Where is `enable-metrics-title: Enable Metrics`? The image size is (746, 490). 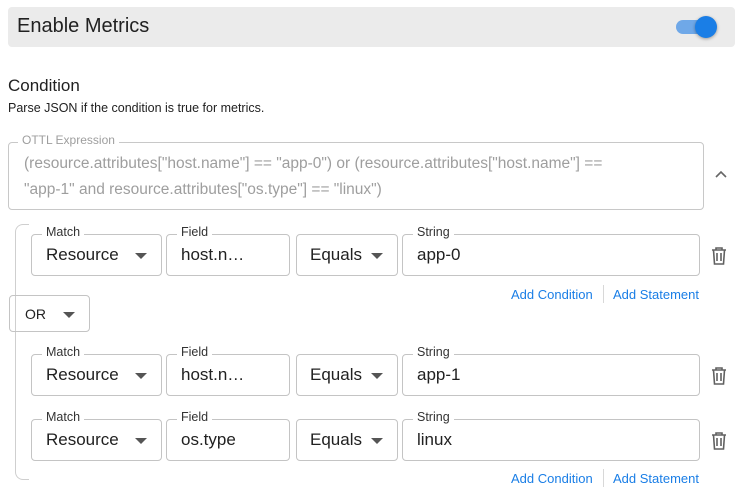 enable-metrics-title: Enable Metrics is located at coordinates (83, 26).